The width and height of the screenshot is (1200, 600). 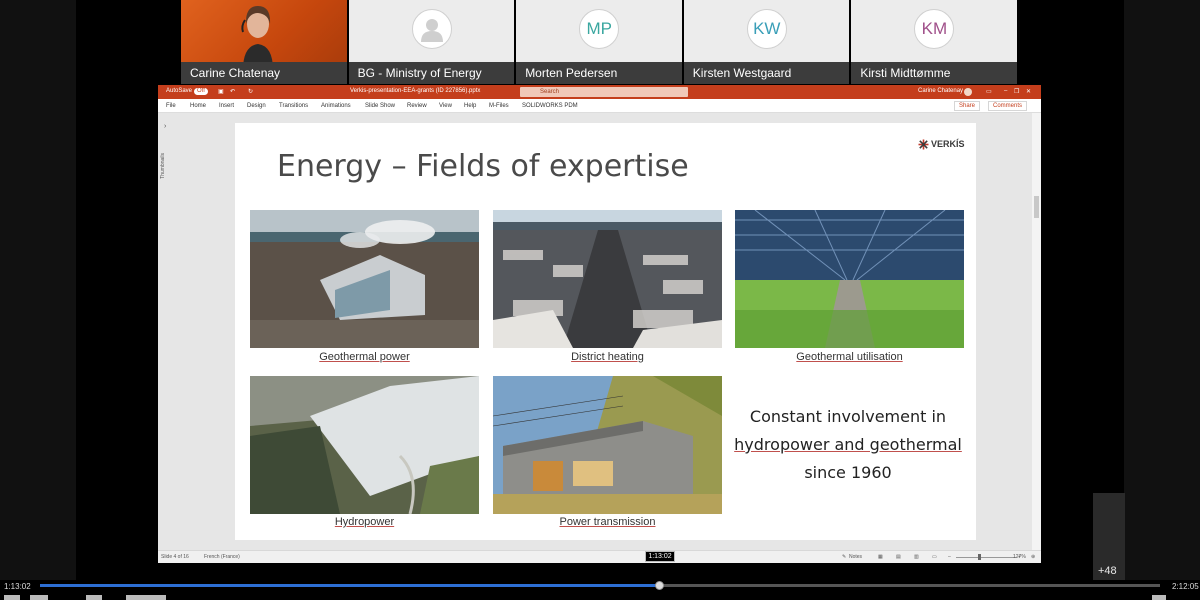 I want to click on participant-name: Carine Chatenay, so click(x=264, y=73).